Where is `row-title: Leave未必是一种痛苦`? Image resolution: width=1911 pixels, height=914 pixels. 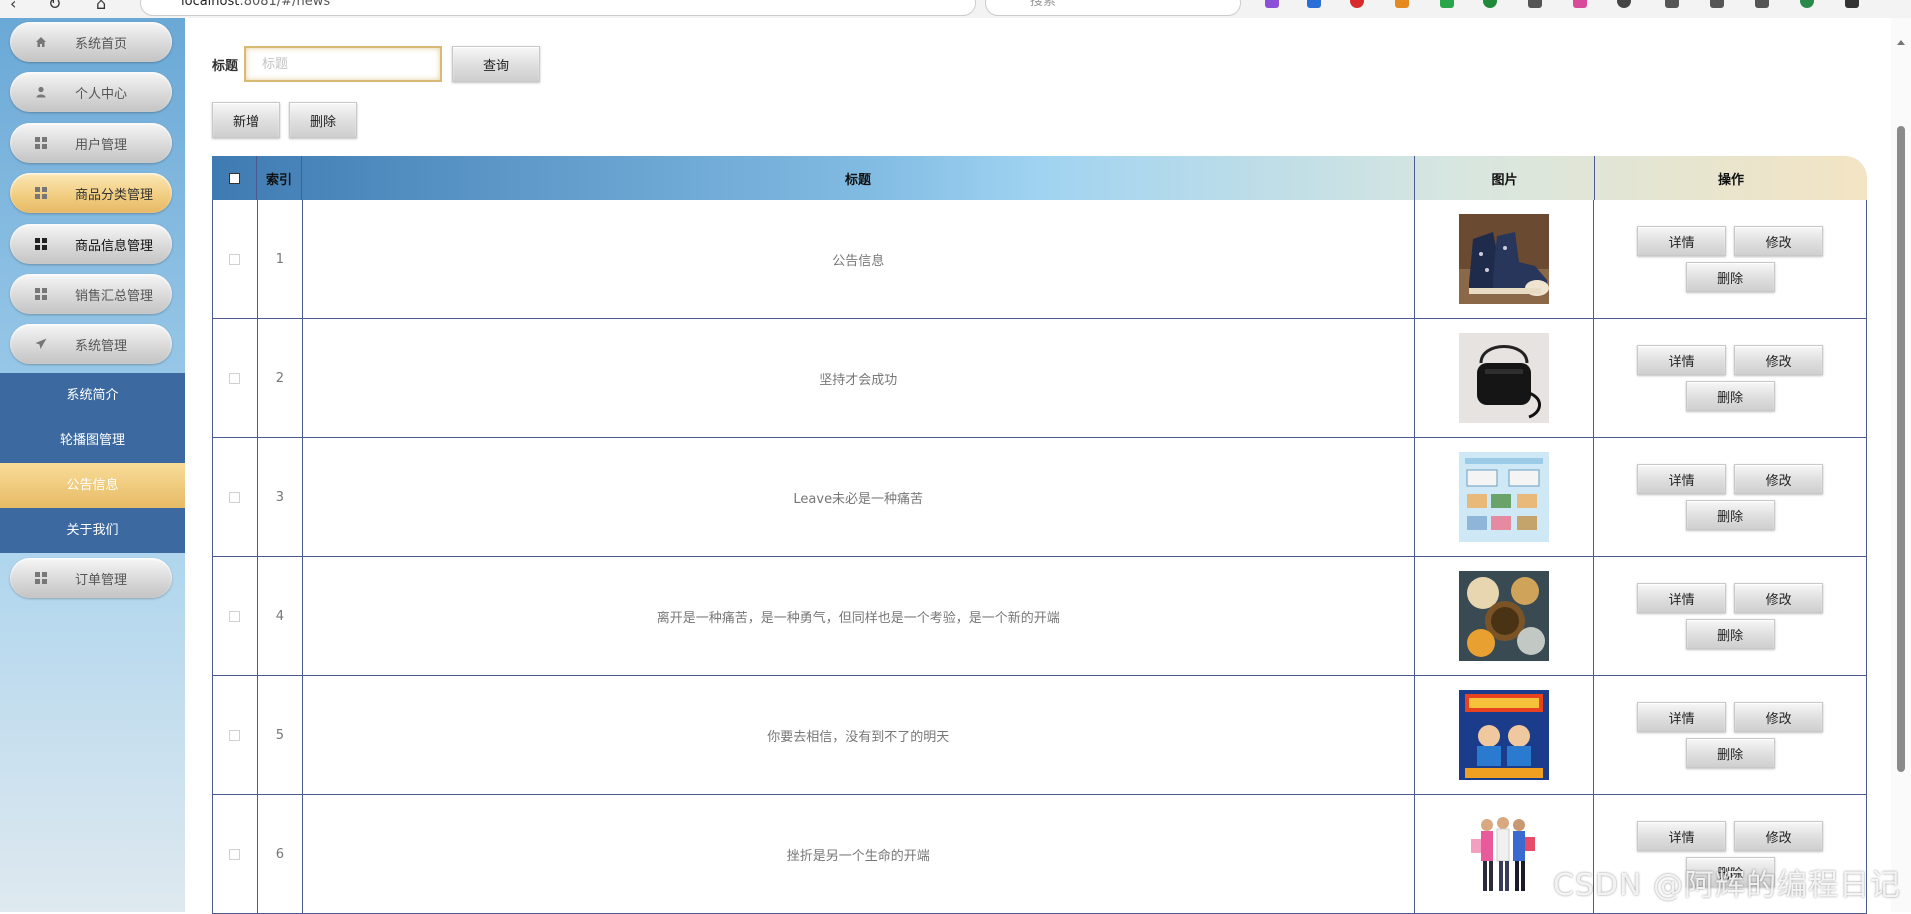
row-title: Leave未必是一种痛苦 is located at coordinates (859, 497).